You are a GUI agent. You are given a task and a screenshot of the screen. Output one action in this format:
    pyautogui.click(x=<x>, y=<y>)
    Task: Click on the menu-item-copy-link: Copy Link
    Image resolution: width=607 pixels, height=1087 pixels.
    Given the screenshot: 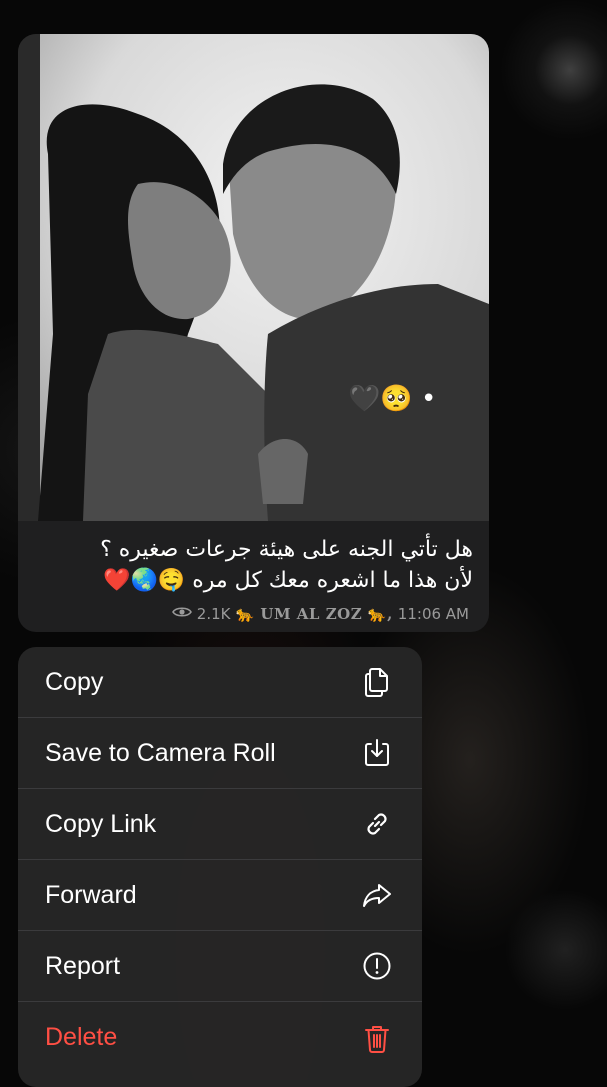 What is the action you would take?
    pyautogui.click(x=220, y=824)
    